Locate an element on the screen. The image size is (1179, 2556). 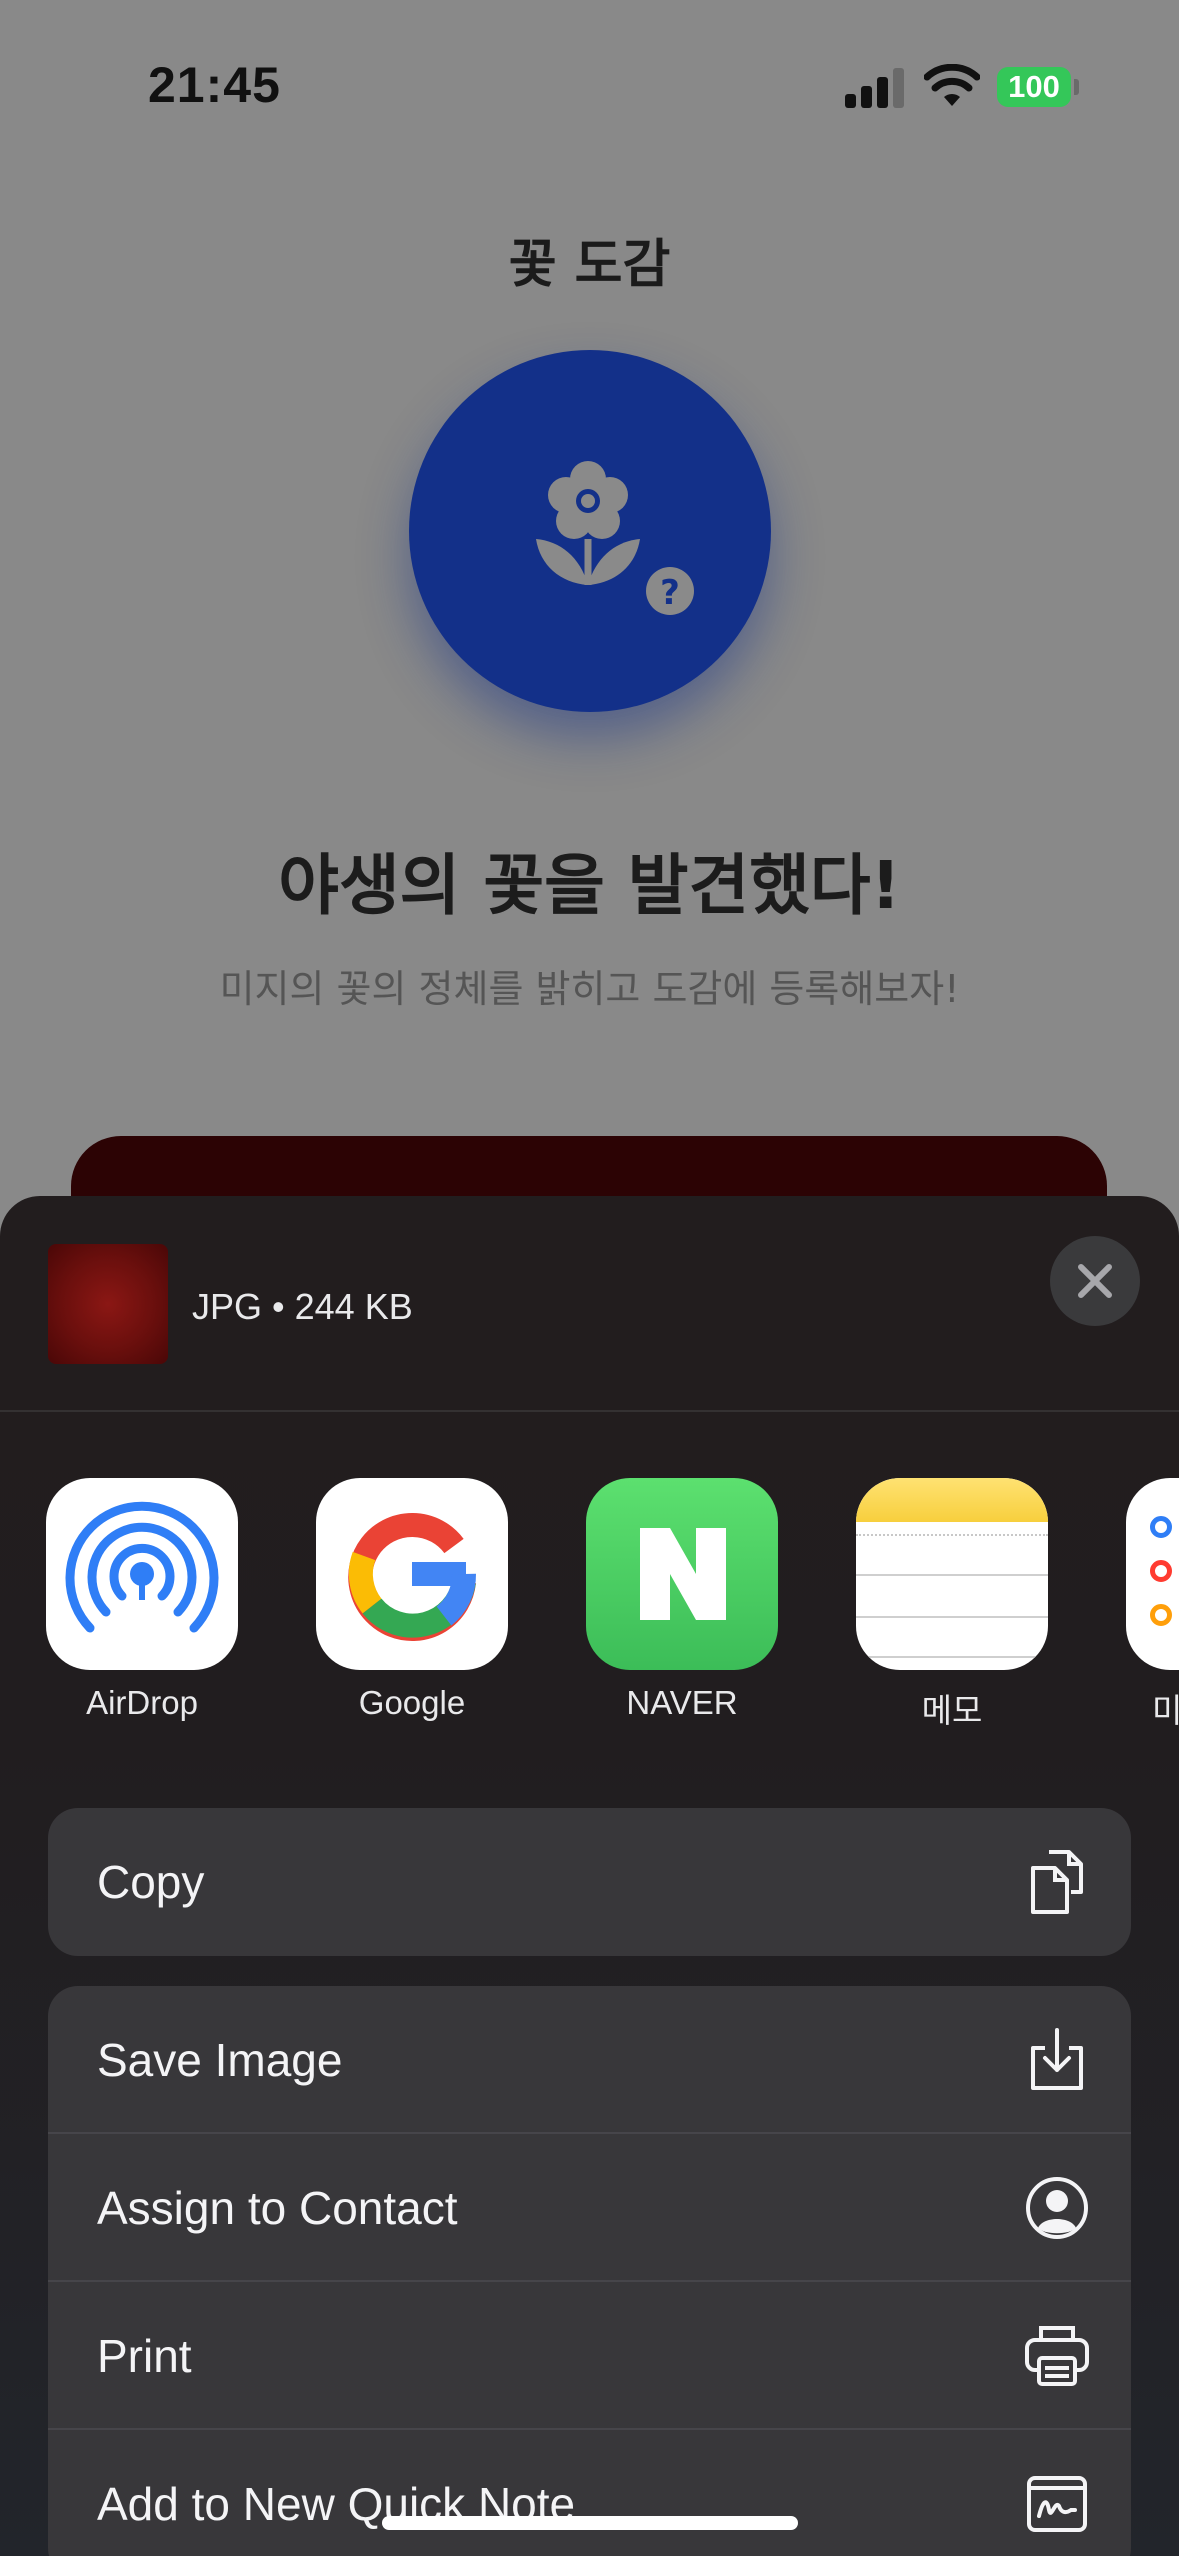
notes-icon is located at coordinates (952, 1574).